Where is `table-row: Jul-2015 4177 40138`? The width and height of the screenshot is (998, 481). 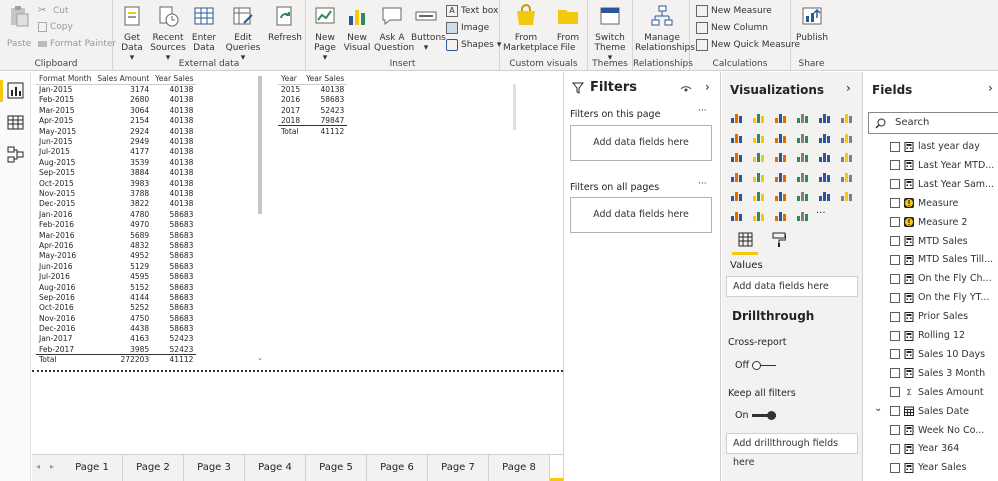 table-row: Jul-2015 4177 40138 is located at coordinates (116, 152).